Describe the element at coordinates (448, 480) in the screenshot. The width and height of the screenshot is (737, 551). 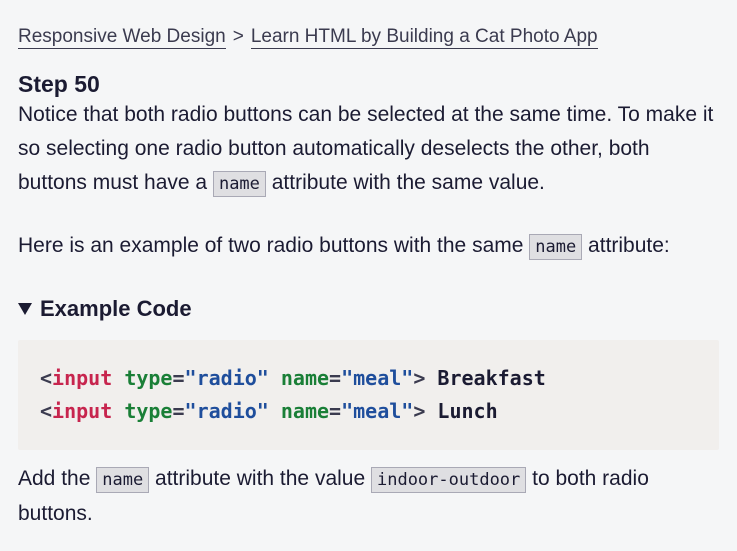
I see `inline-code: indoor-outdoor` at that location.